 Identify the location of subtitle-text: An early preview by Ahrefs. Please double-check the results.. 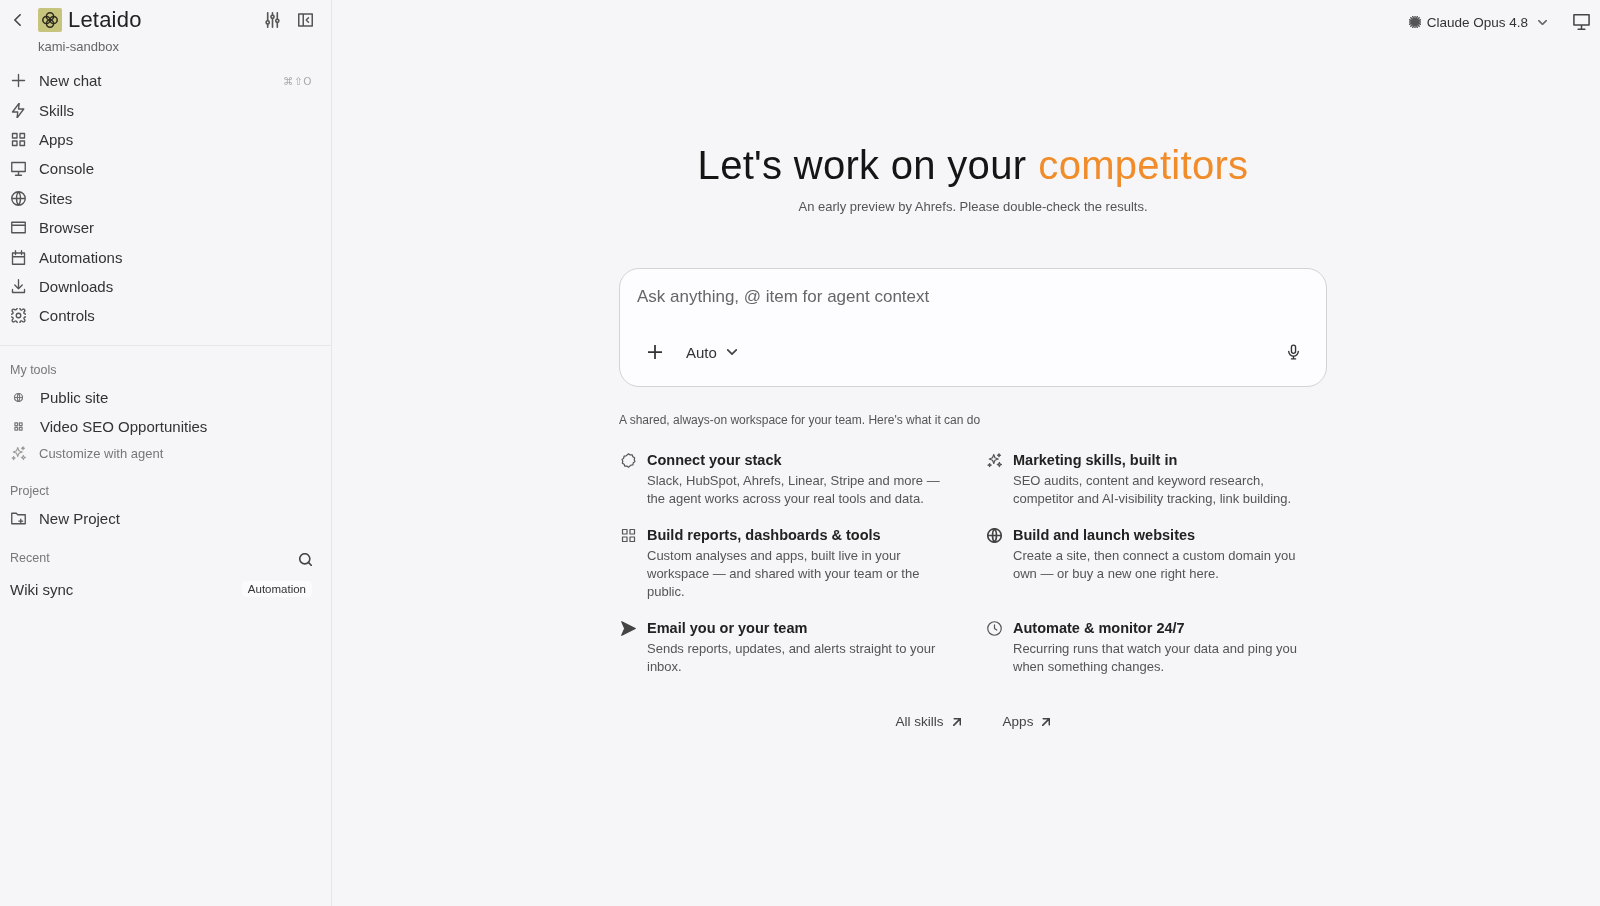
(973, 207).